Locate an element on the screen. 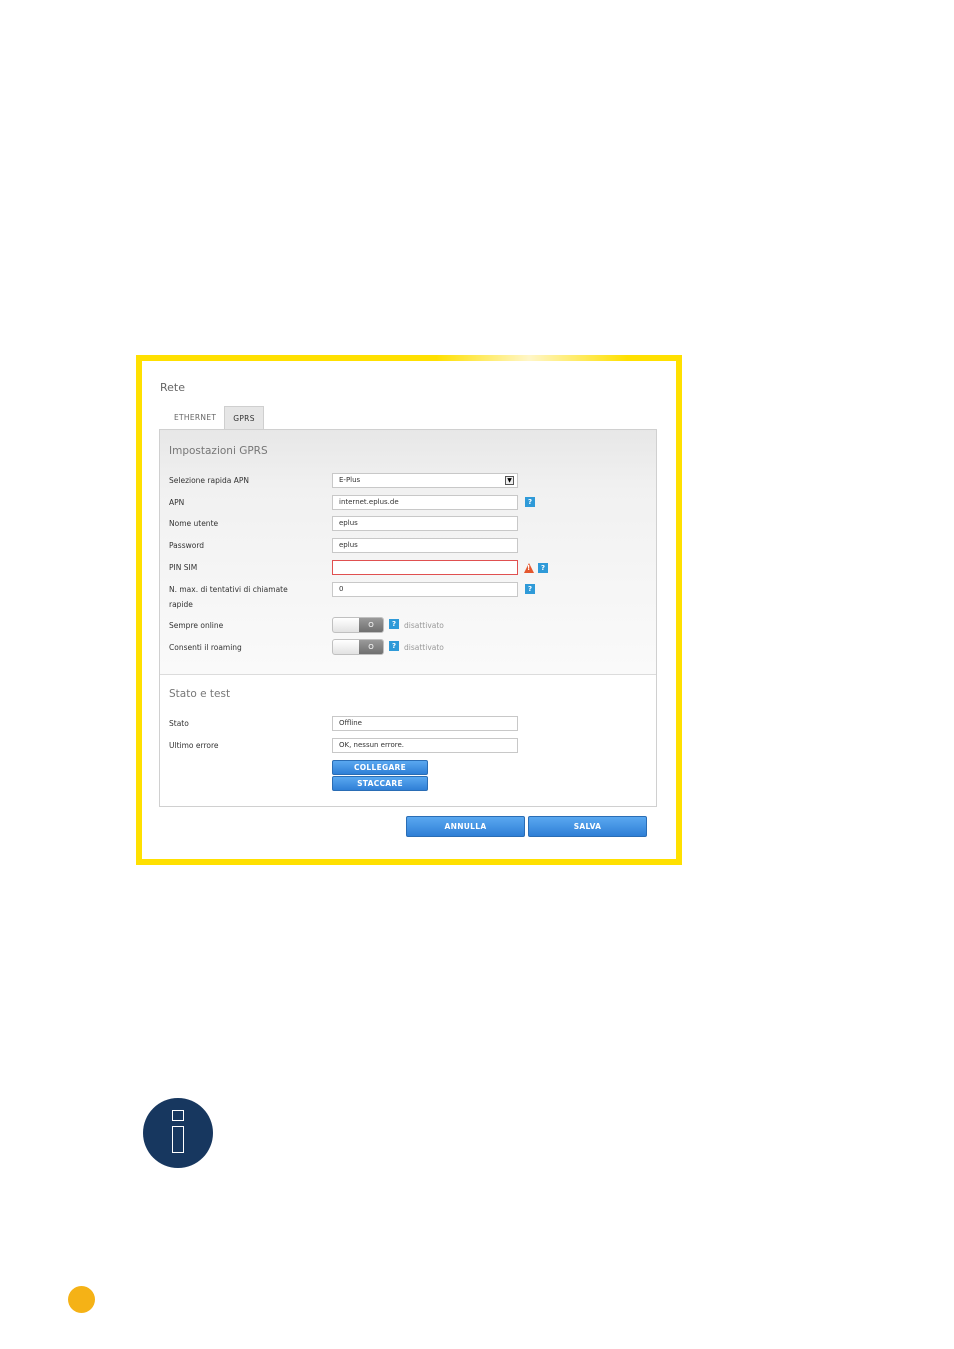 The image size is (954, 1349). tab-bar: ETHERNET GPRS is located at coordinates (215, 417).